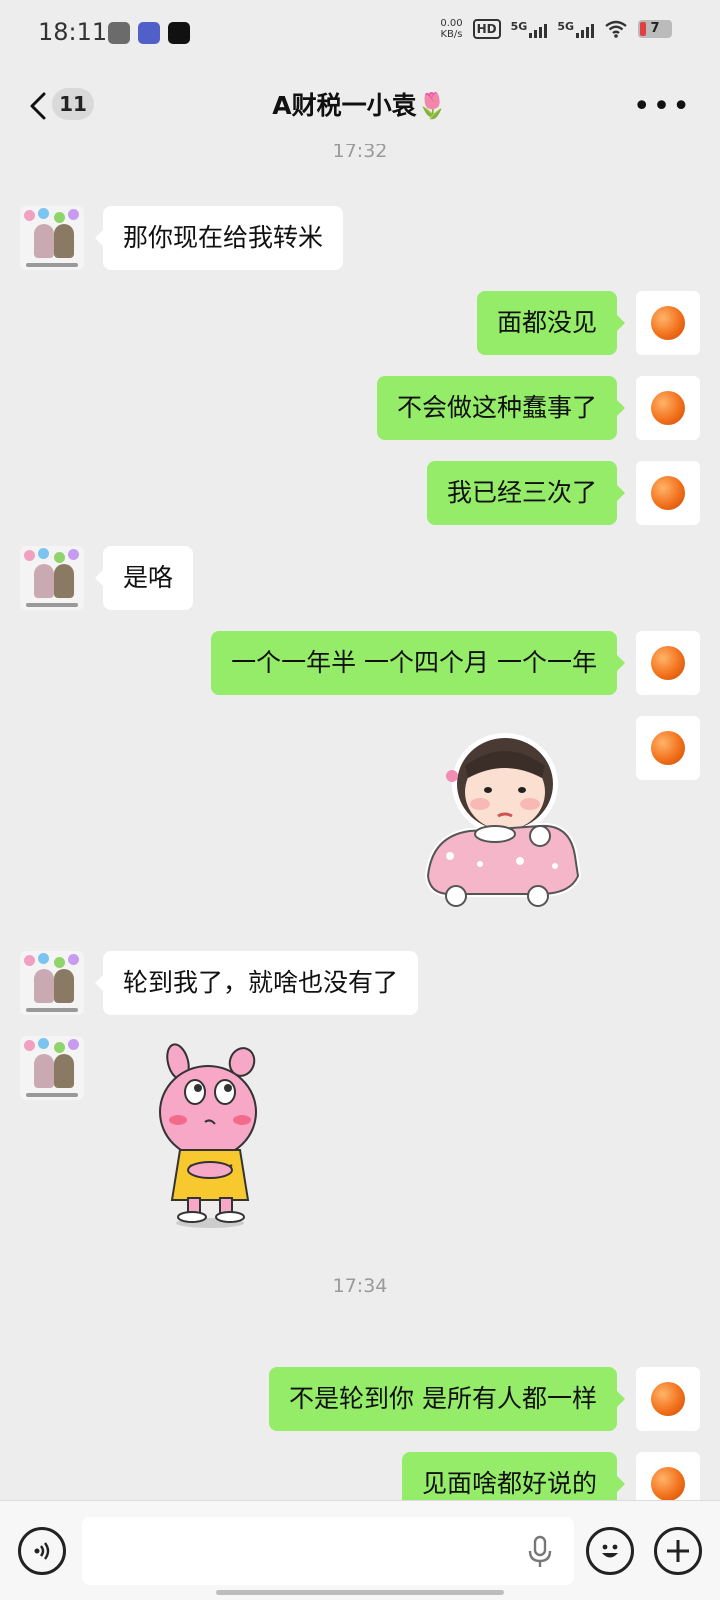 Image resolution: width=720 pixels, height=1600 pixels. I want to click on tulip-emoji: 🌷, so click(432, 105).